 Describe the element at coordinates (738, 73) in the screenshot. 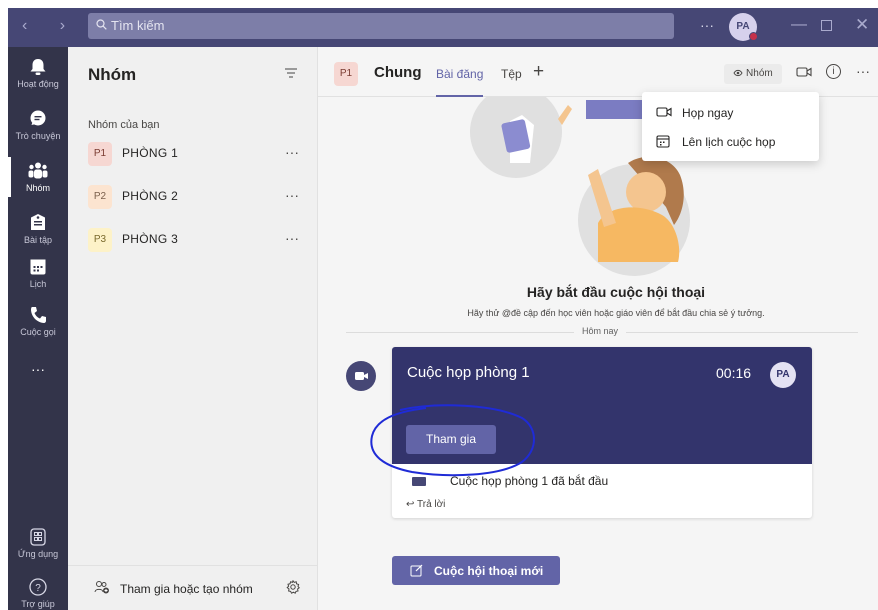

I see `eye-icon` at that location.